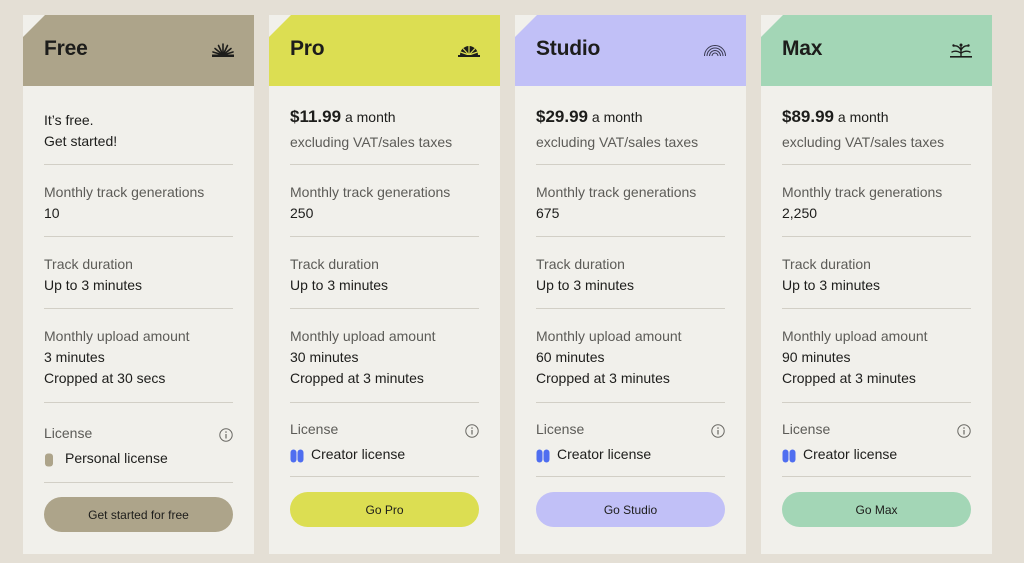 This screenshot has width=1024, height=563. Describe the element at coordinates (630, 50) in the screenshot. I see `plan-header-studio: Studio` at that location.